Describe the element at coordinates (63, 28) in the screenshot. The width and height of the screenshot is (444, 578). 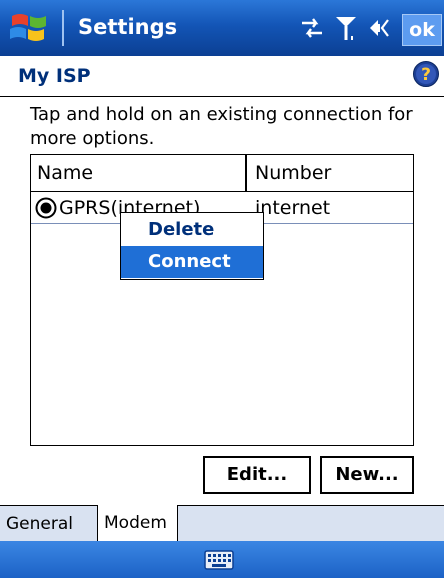
I see `title-separator` at that location.